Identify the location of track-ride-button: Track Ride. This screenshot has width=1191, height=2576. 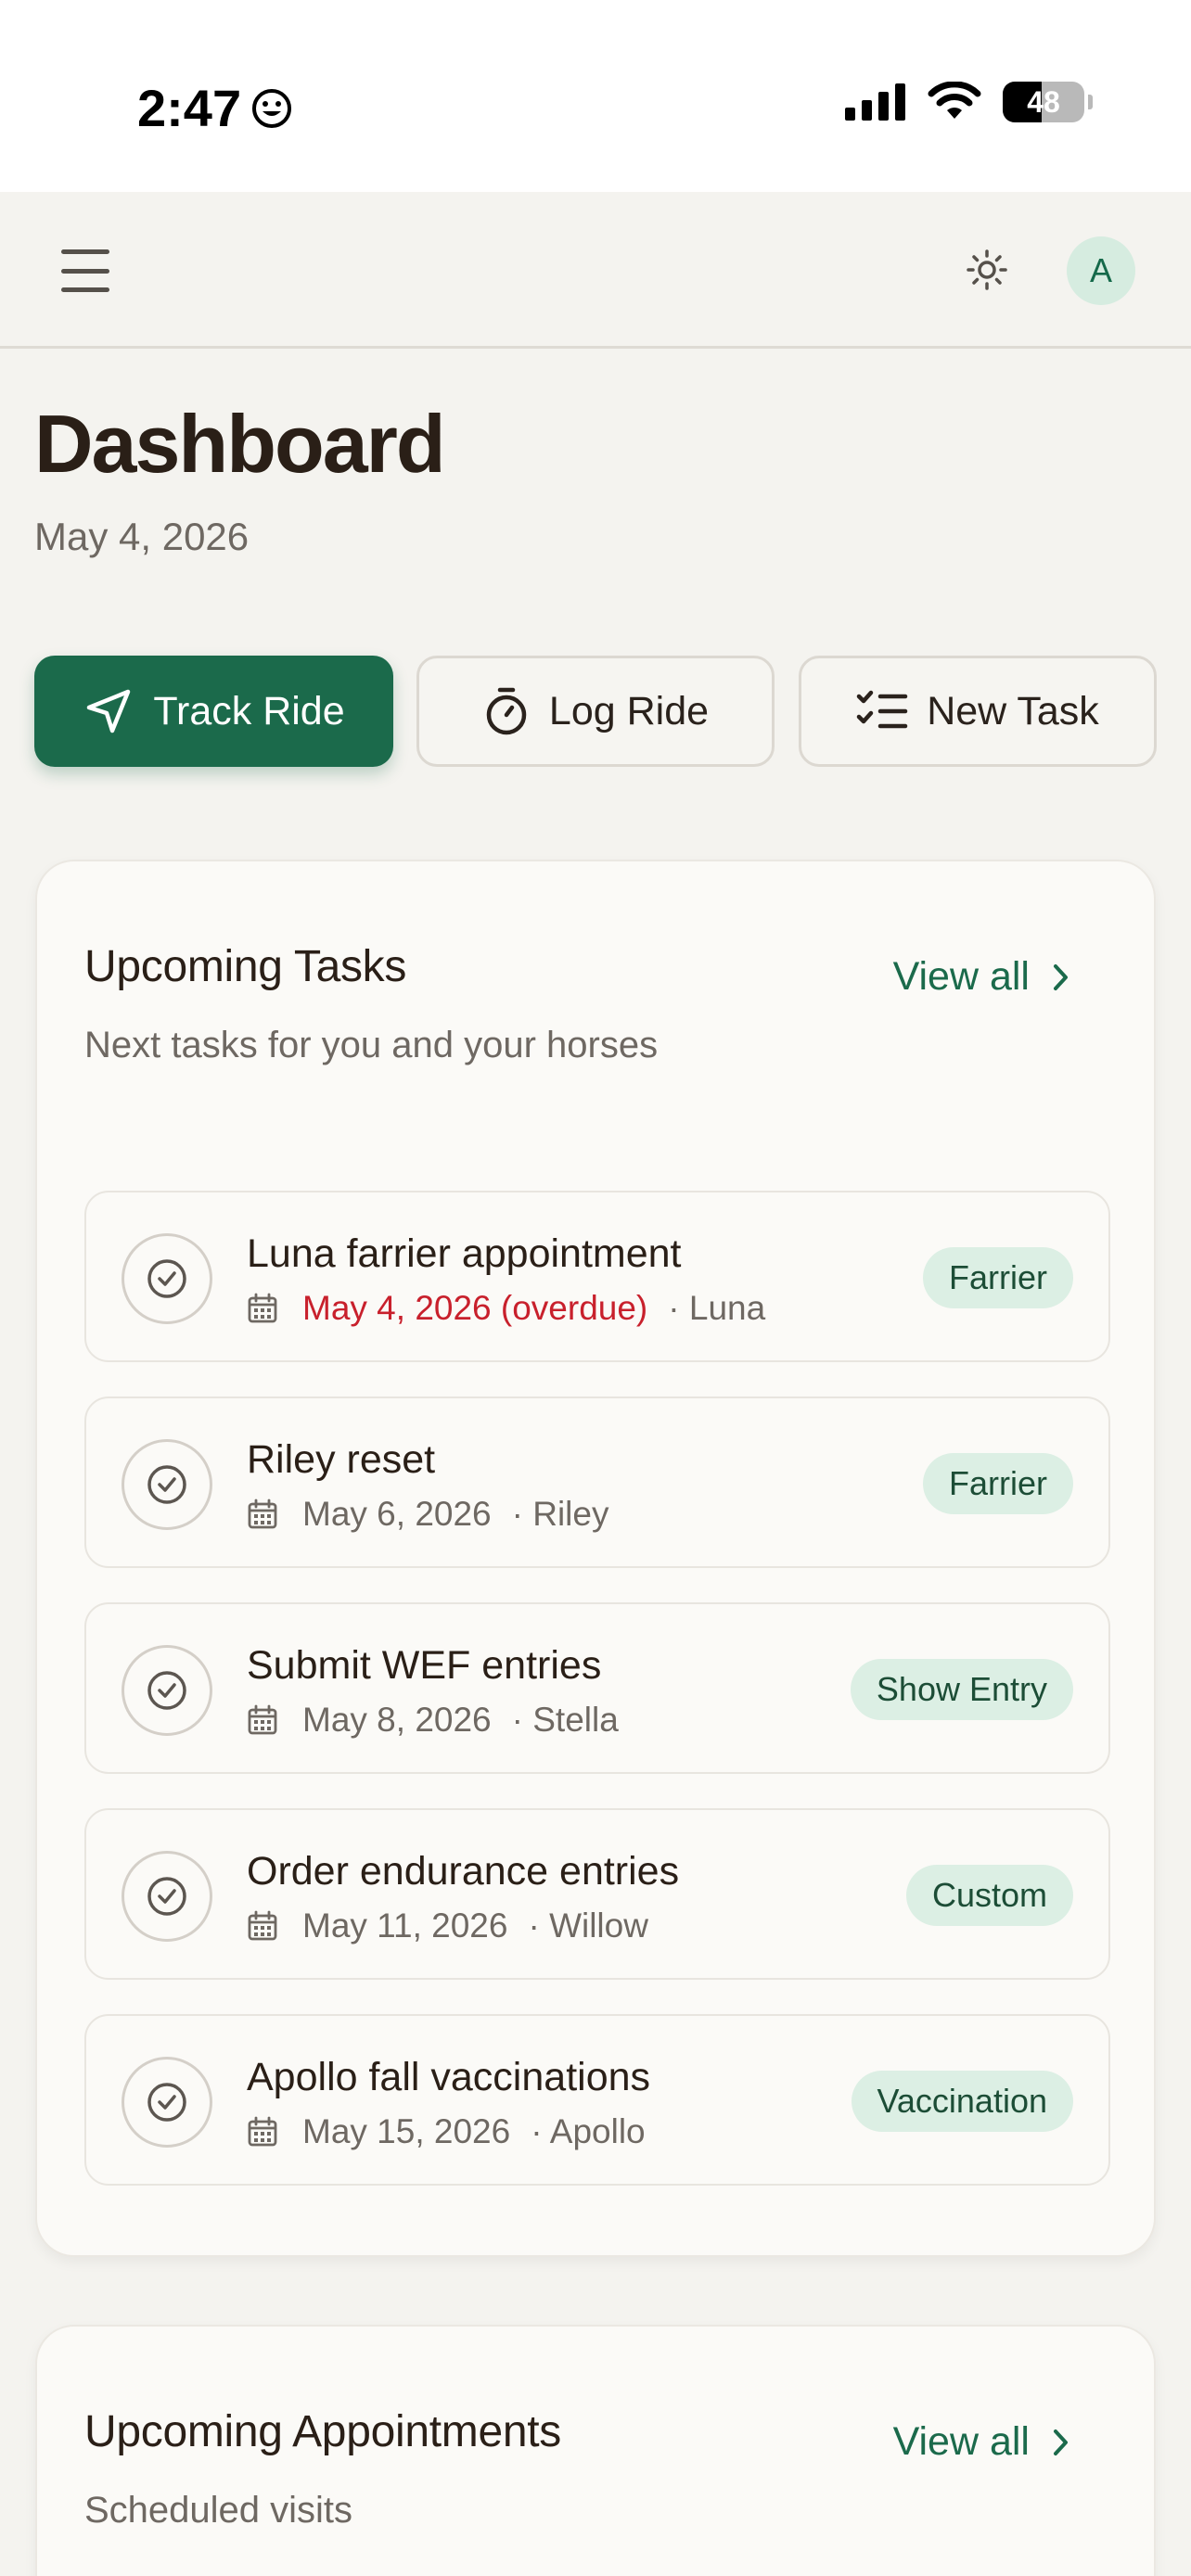
(213, 712).